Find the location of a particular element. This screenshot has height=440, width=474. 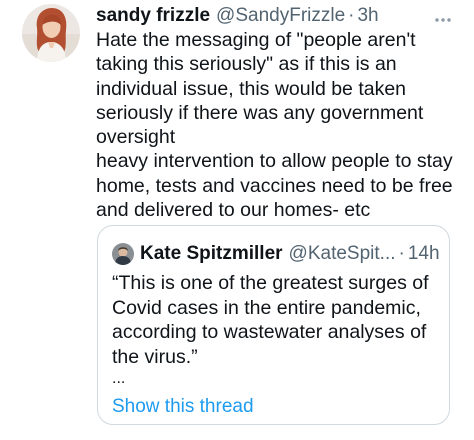

tweet-header: sandy frizzle @SandyFrizzle · 3h is located at coordinates (278, 17).